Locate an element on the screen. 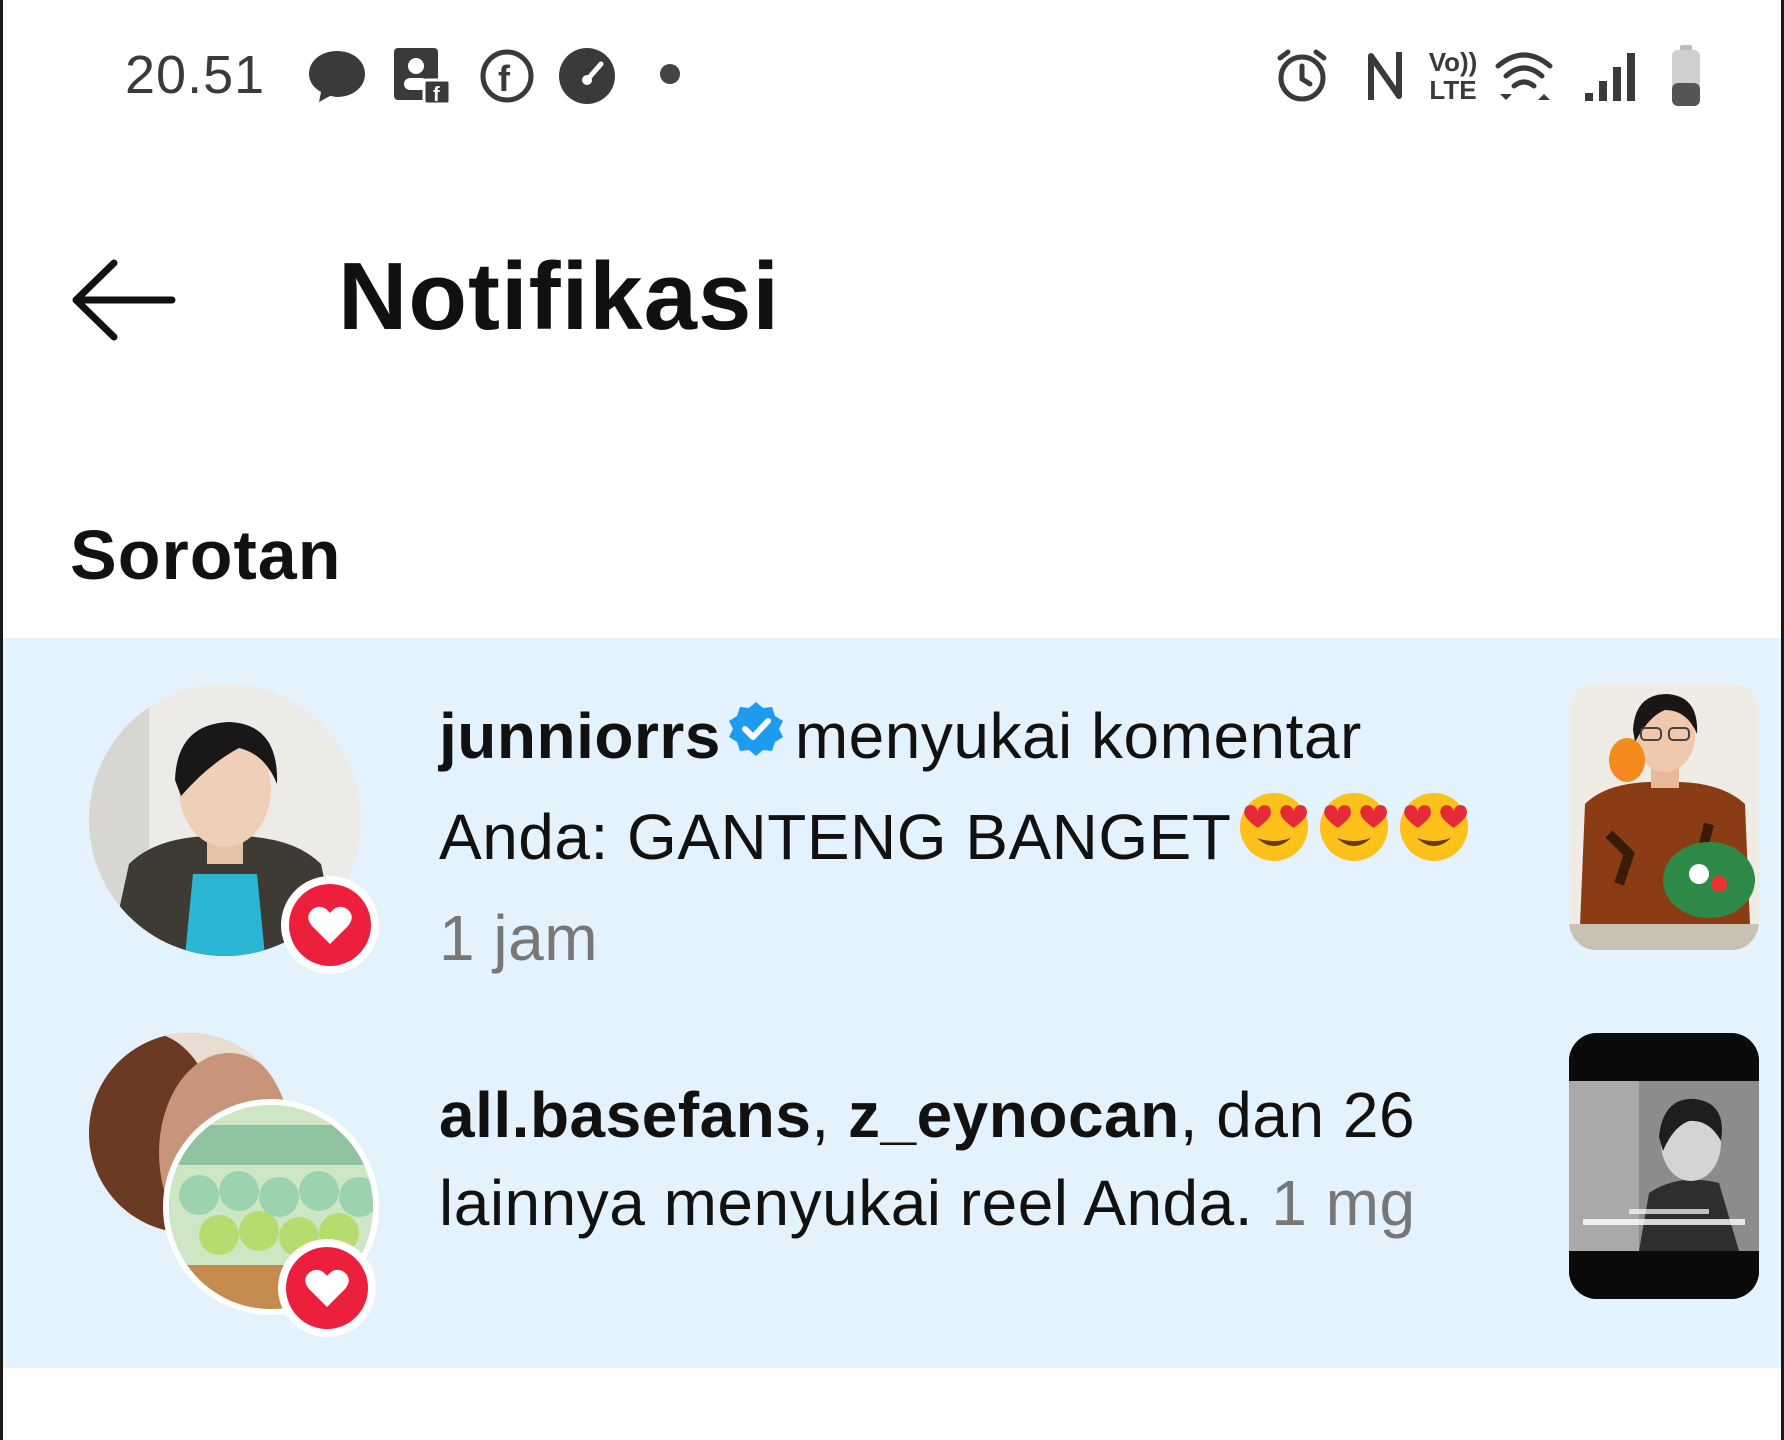 The height and width of the screenshot is (1440, 1784). notification-line-1: junniorrs menyukai komentar is located at coordinates (969, 741).